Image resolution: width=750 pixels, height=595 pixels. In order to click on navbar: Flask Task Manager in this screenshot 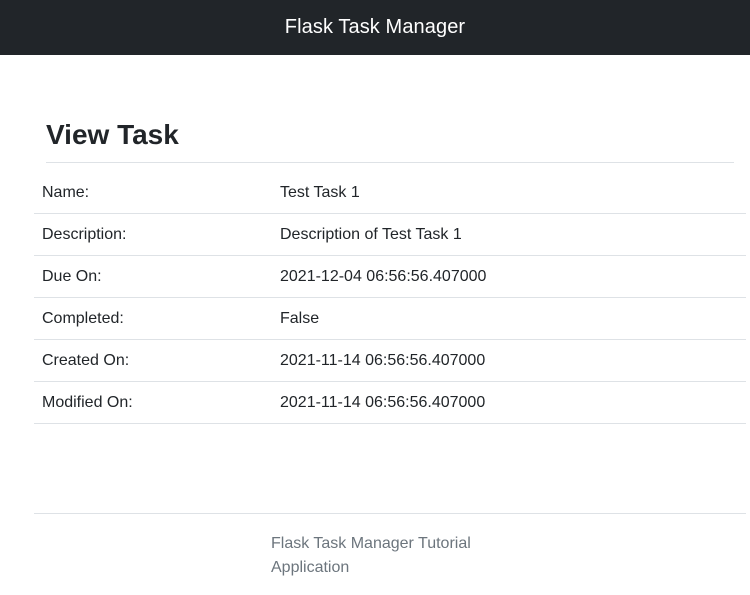, I will do `click(375, 27)`.